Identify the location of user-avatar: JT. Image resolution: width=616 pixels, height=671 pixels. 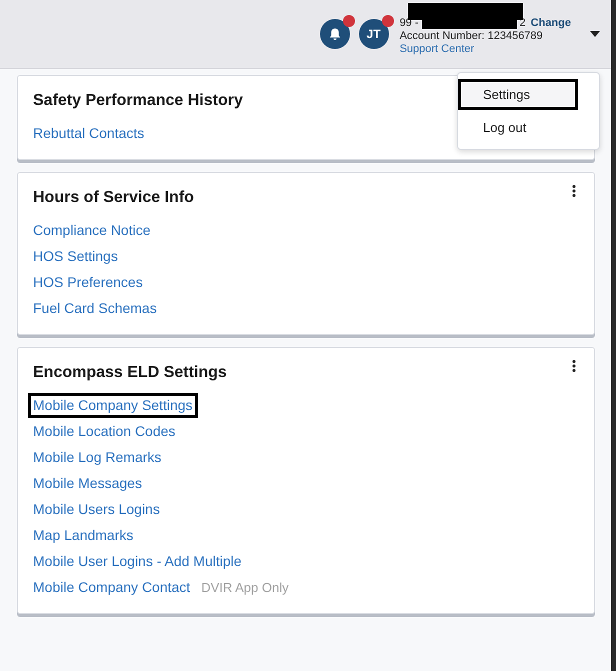
(373, 34).